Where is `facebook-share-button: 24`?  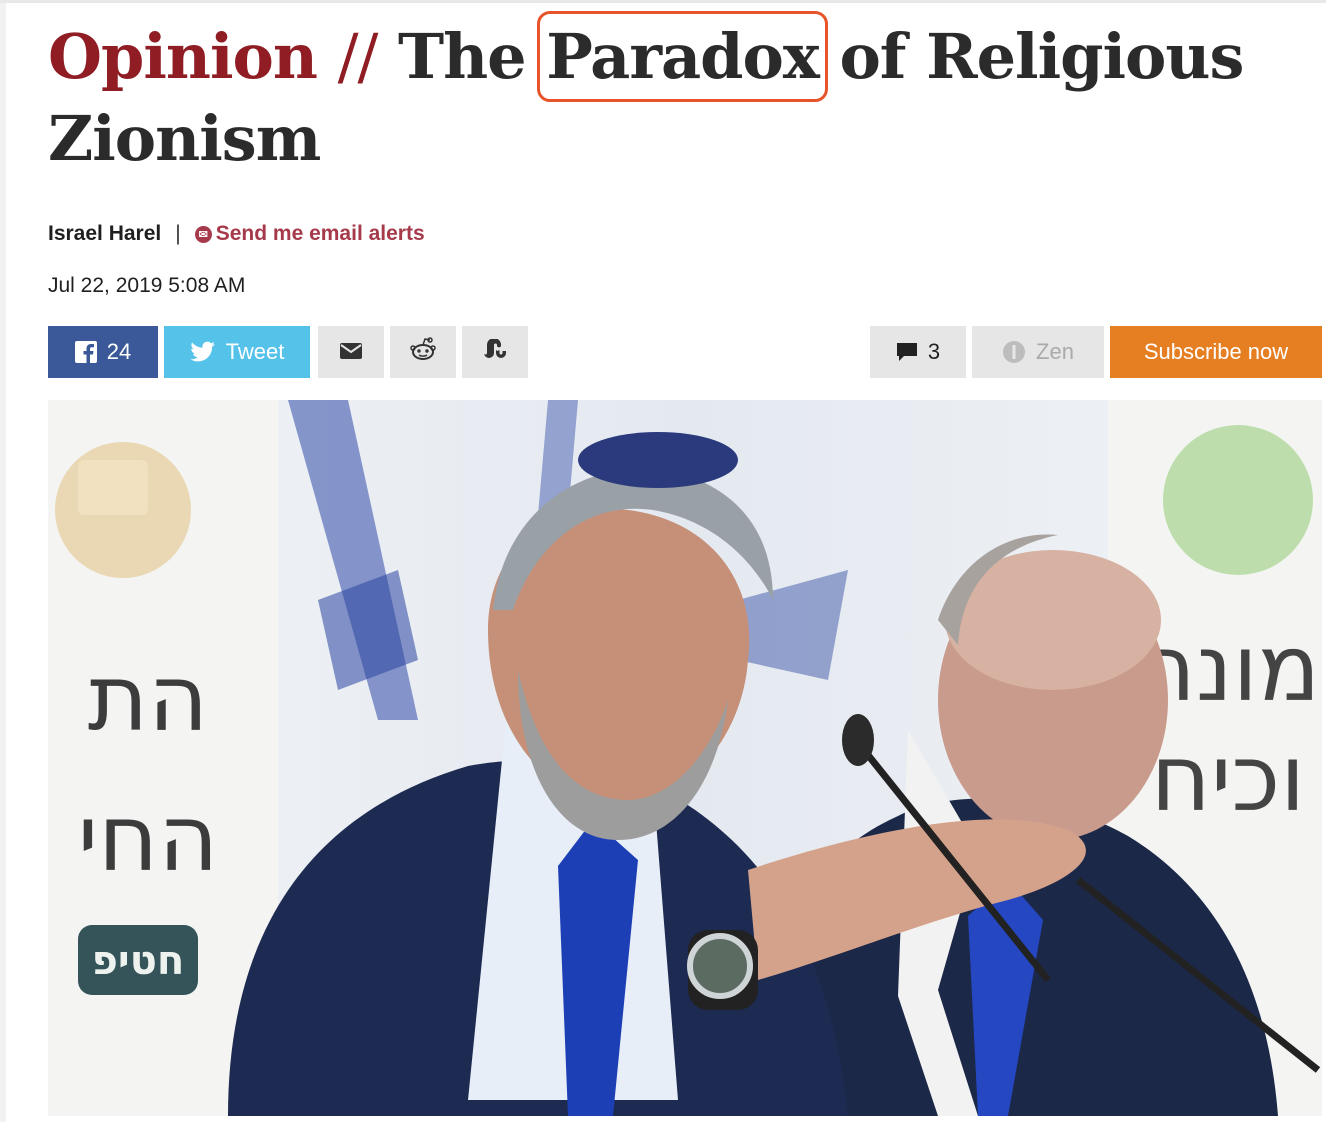
facebook-share-button: 24 is located at coordinates (103, 352).